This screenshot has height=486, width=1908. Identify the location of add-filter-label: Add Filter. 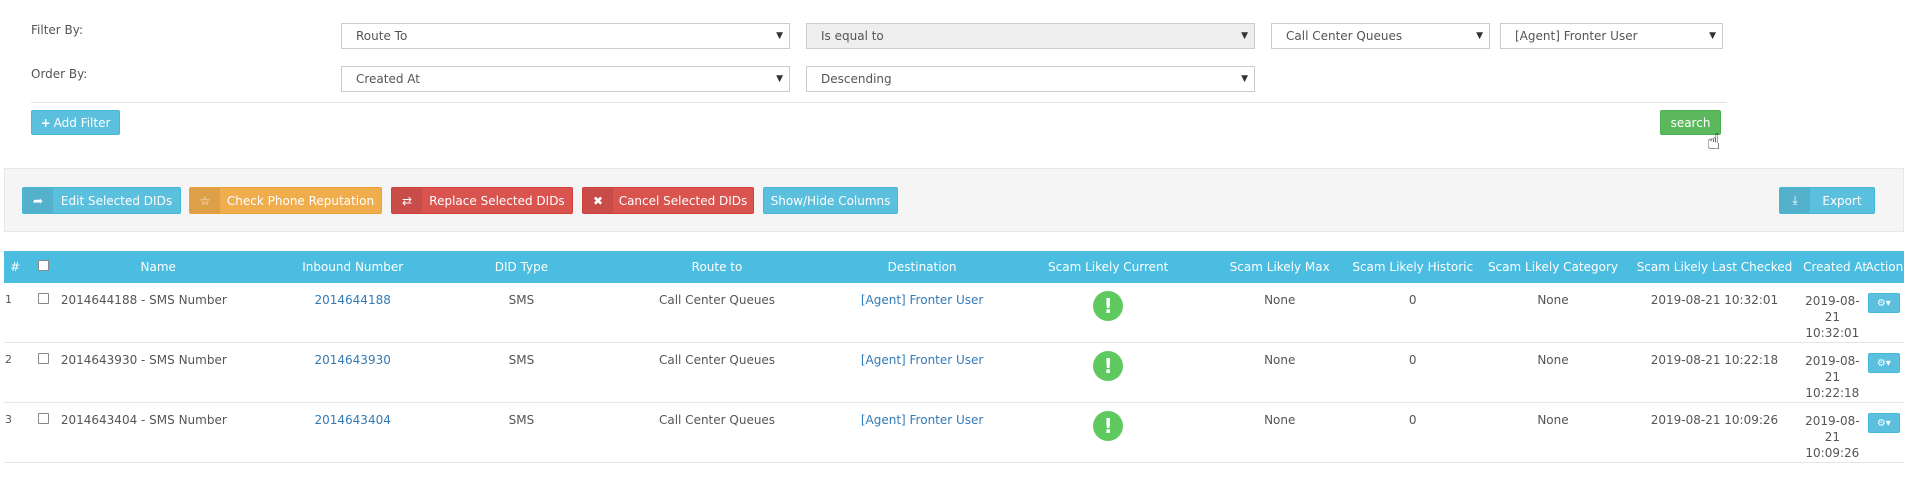
(82, 122).